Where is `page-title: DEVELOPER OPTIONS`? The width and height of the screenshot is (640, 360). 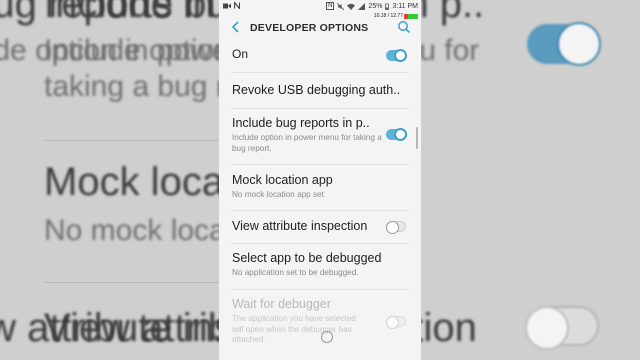
page-title: DEVELOPER OPTIONS is located at coordinates (309, 28).